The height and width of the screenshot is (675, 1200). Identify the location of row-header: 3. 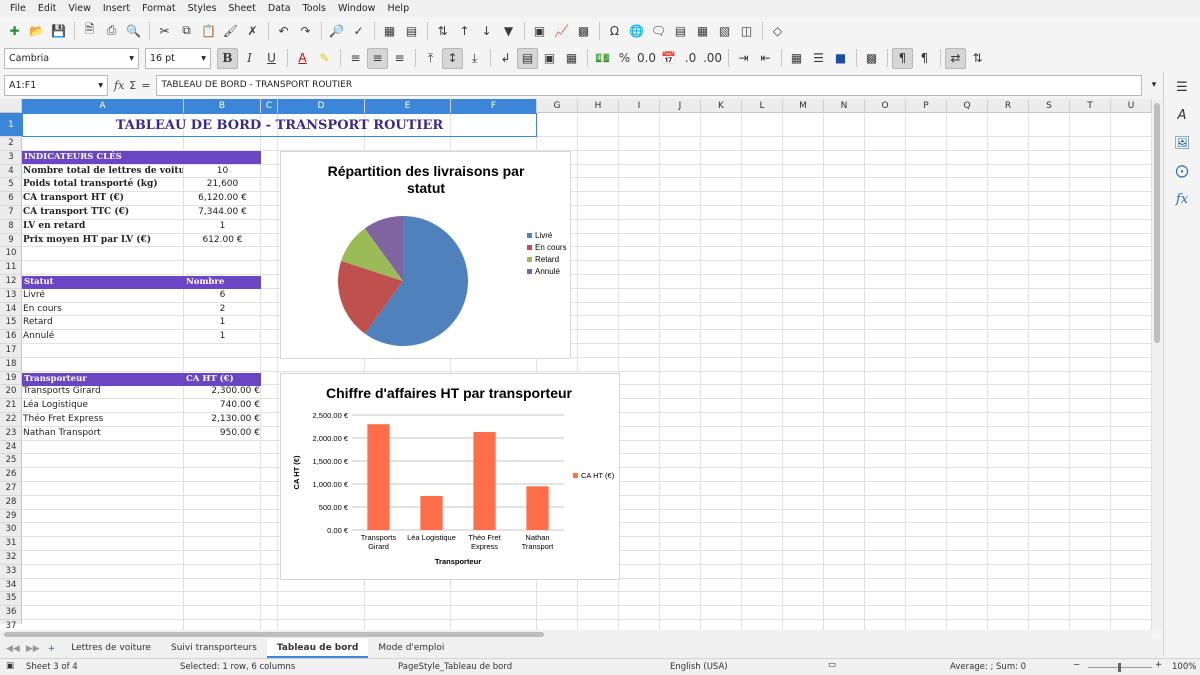
(11, 158).